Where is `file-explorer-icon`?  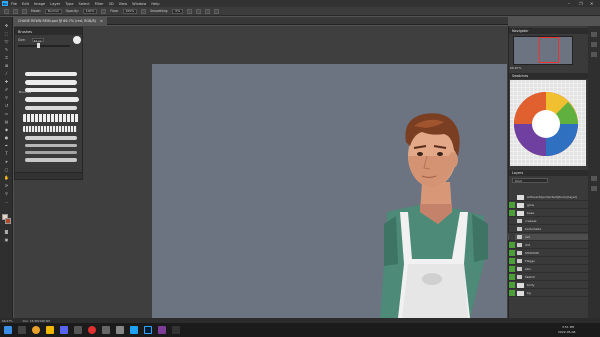
file-explorer-icon is located at coordinates (50, 330).